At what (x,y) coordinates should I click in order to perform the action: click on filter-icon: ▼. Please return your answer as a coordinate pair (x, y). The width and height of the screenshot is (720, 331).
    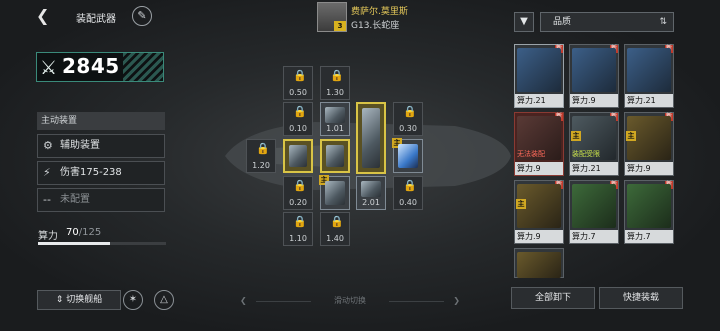
    Looking at the image, I should click on (524, 22).